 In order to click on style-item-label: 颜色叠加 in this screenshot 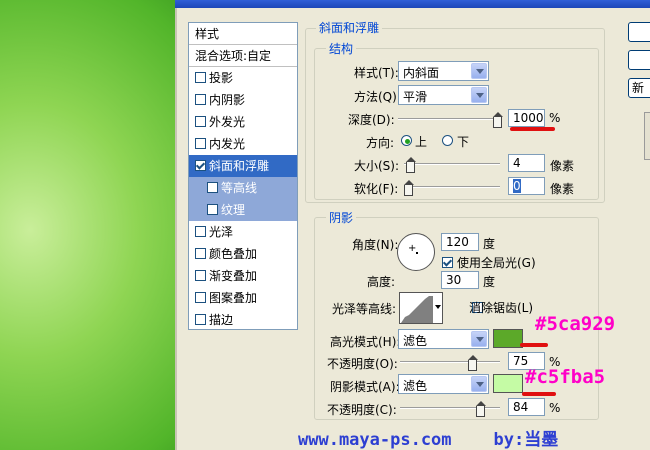, I will do `click(233, 254)`.